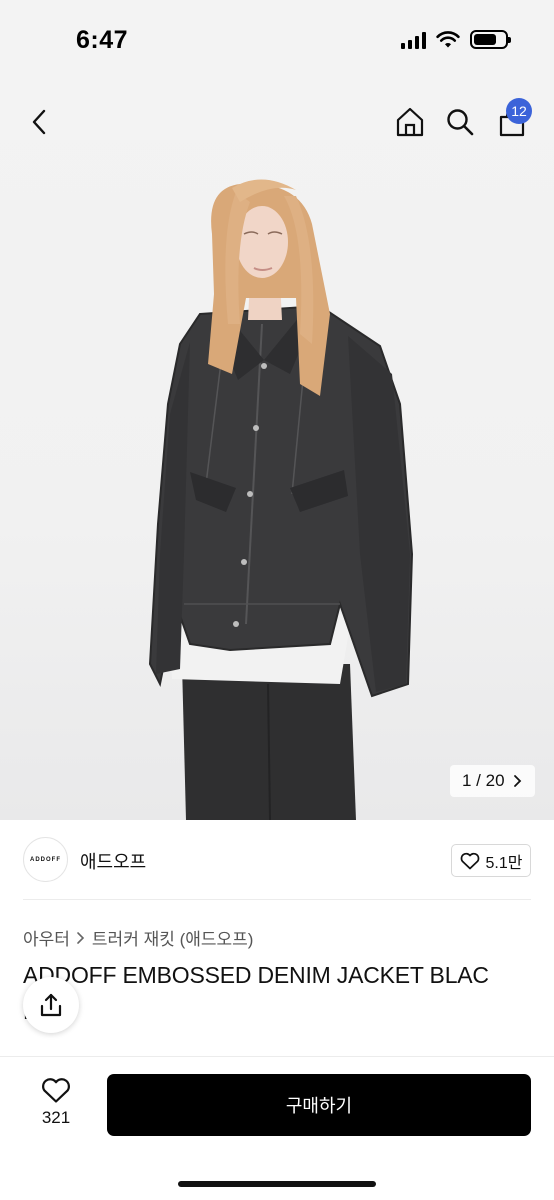 The width and height of the screenshot is (554, 1200). Describe the element at coordinates (102, 40) in the screenshot. I see `status-time: 6:47` at that location.